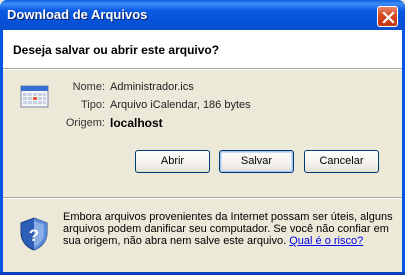 Image resolution: width=405 pixels, height=275 pixels. I want to click on save-button: Salvar, so click(256, 161).